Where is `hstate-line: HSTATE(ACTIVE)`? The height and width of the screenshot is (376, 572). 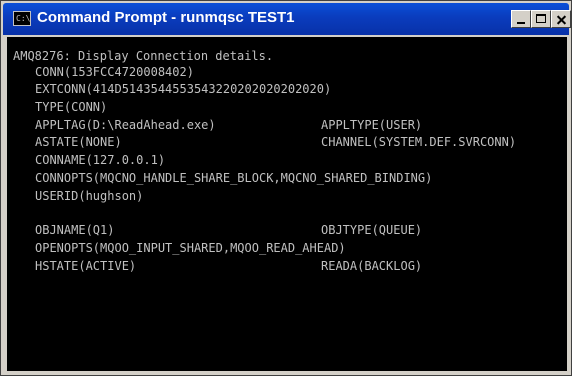
hstate-line: HSTATE(ACTIVE) is located at coordinates (86, 266).